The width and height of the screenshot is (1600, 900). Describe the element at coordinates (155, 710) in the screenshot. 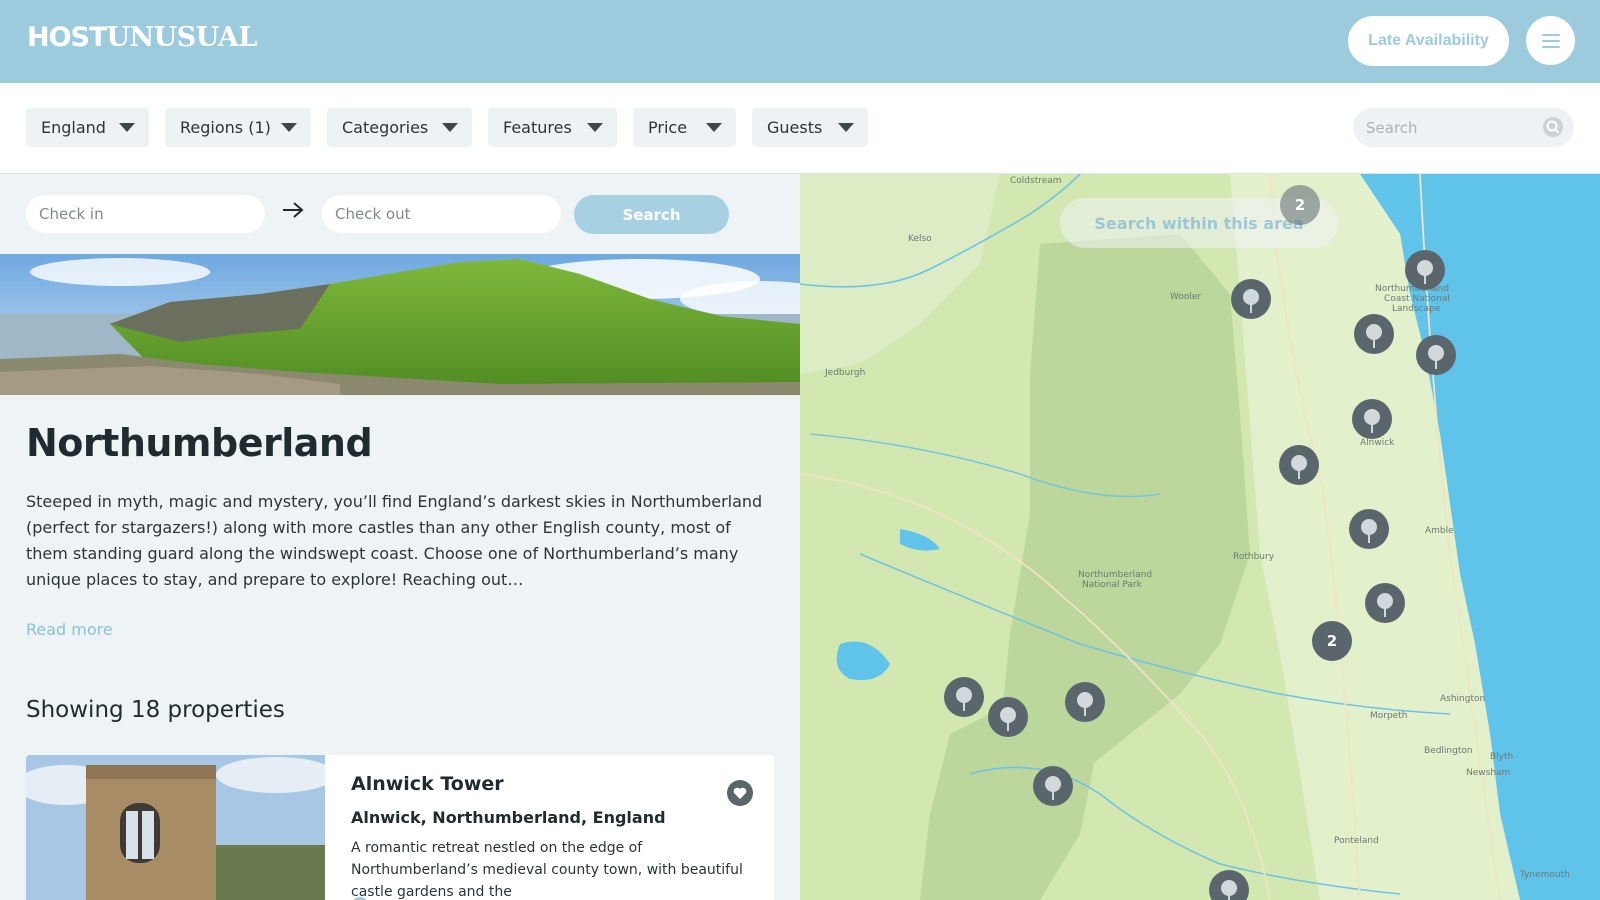

I see `results-count: Showing 18 properties` at that location.